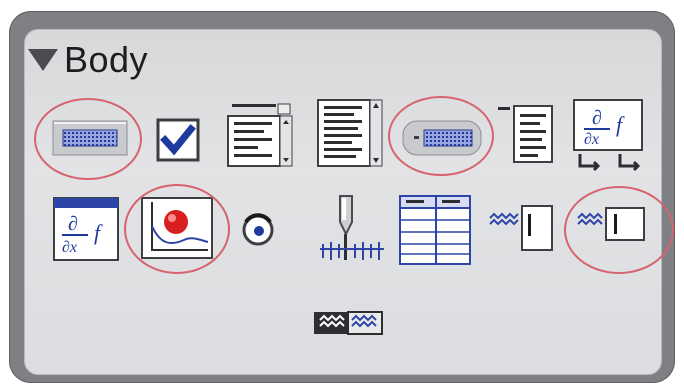 This screenshot has height=392, width=684. I want to click on wave-toggle-button, so click(348, 324).